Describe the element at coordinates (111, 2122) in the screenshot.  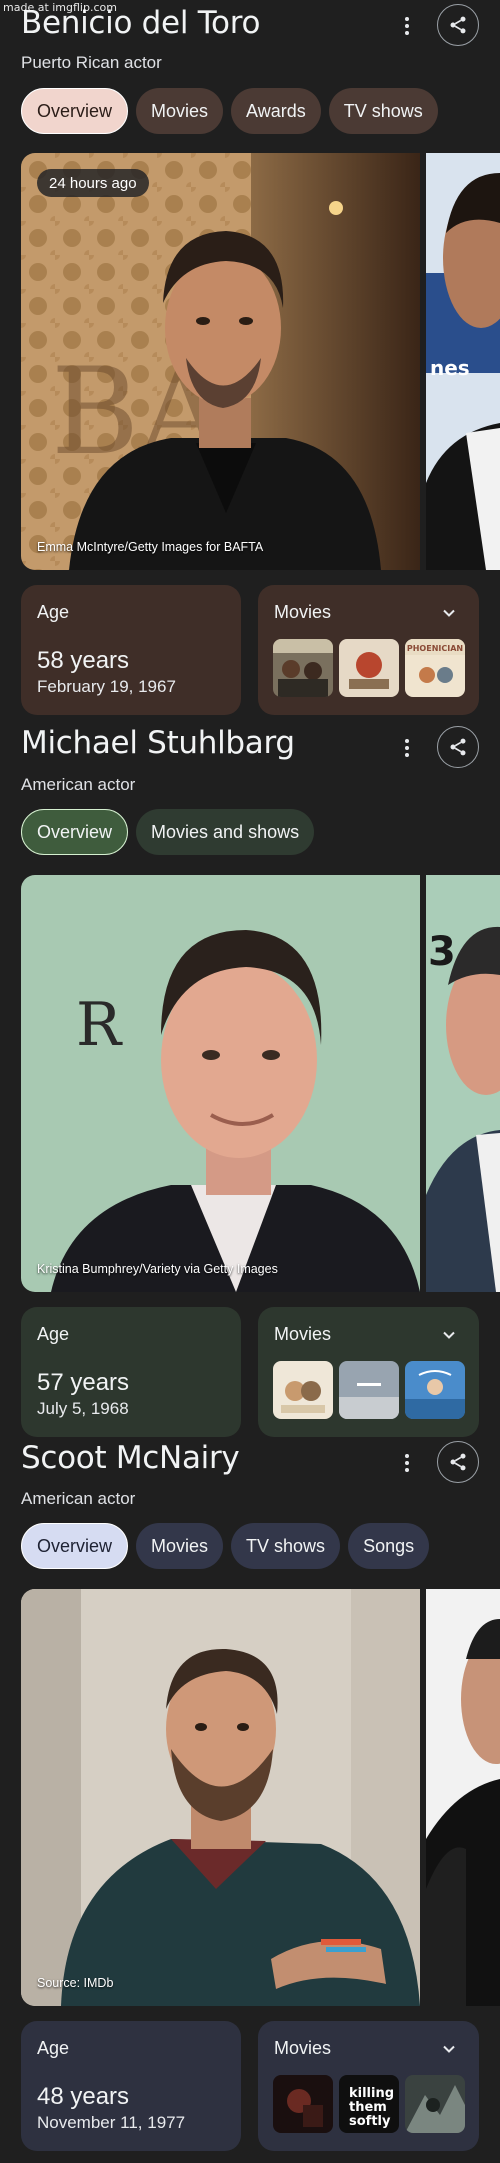
I see `birth-date: November 11, 1977` at that location.